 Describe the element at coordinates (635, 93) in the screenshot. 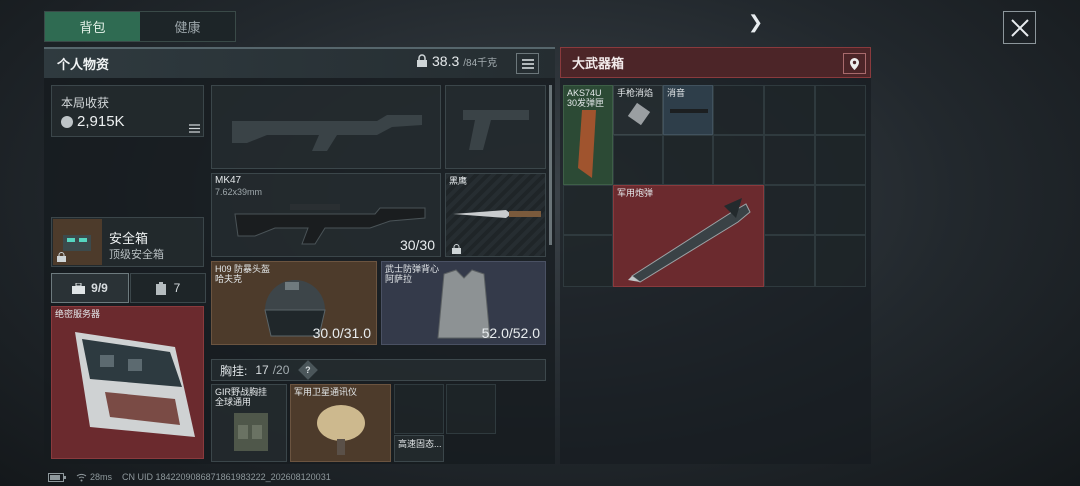

I see `item-flash-hider-name: 手枪消焰` at that location.